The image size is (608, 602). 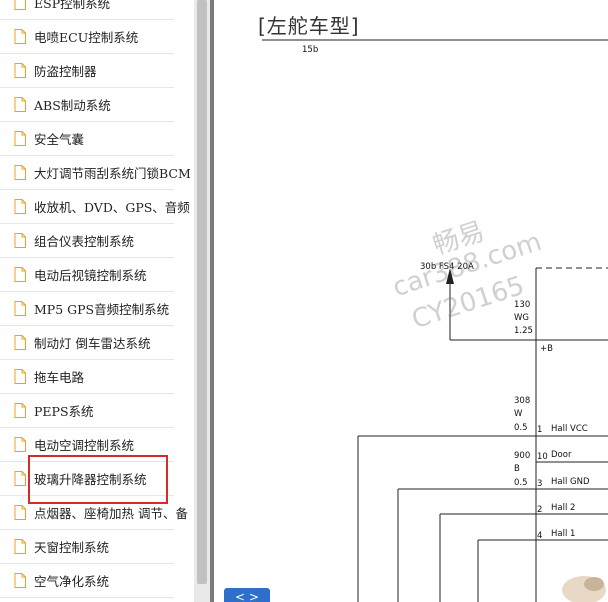 What do you see at coordinates (102, 309) in the screenshot?
I see `sidebar-item-label: MP5 GPS音频控制系统` at bounding box center [102, 309].